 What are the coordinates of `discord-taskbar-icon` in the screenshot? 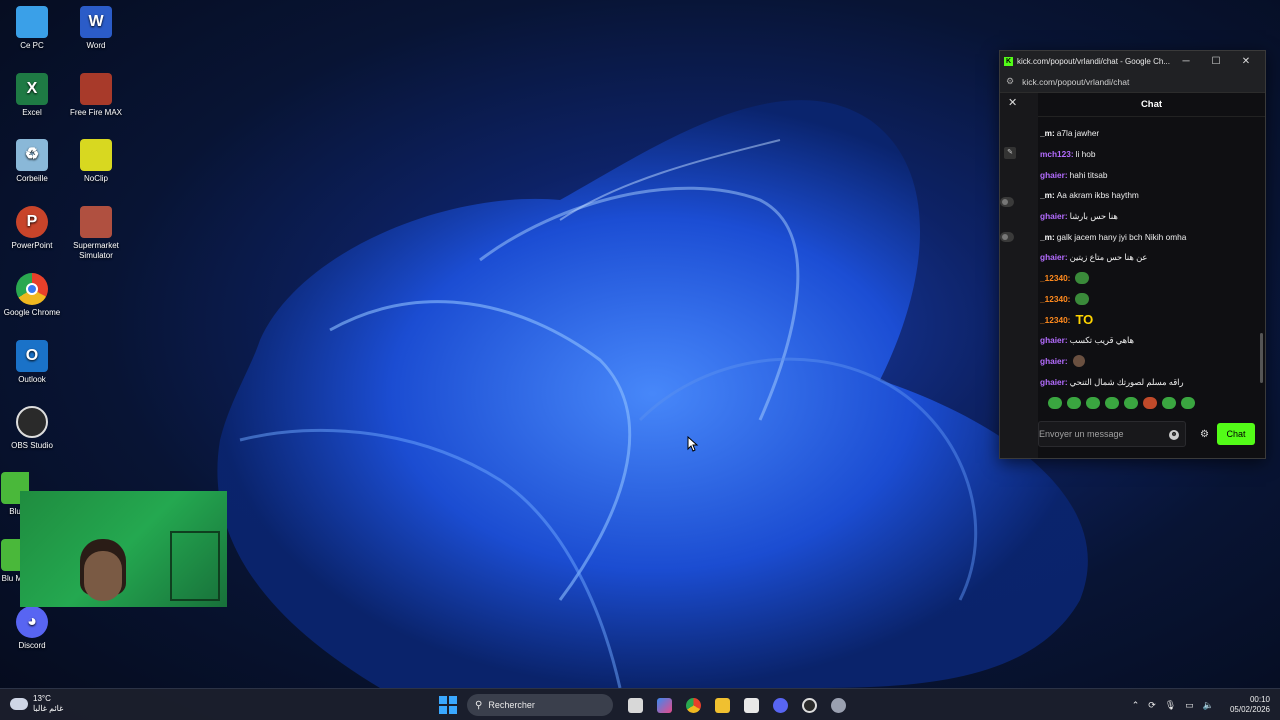 It's located at (780, 705).